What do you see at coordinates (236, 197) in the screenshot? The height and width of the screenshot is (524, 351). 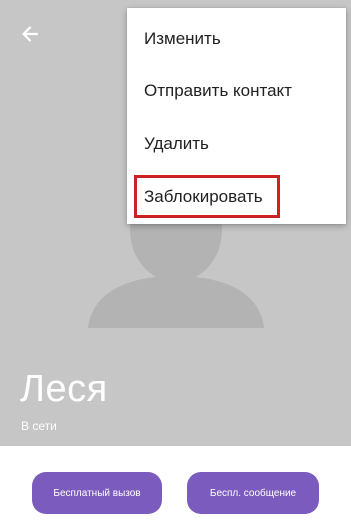 I see `menu-item-block: Заблокировать` at bounding box center [236, 197].